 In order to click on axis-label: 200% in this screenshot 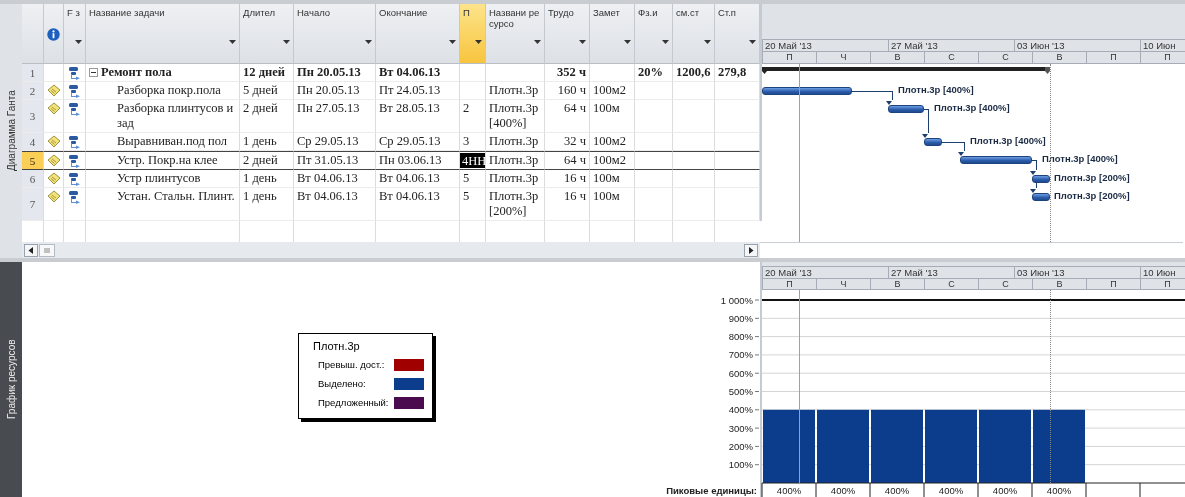, I will do `click(740, 446)`.